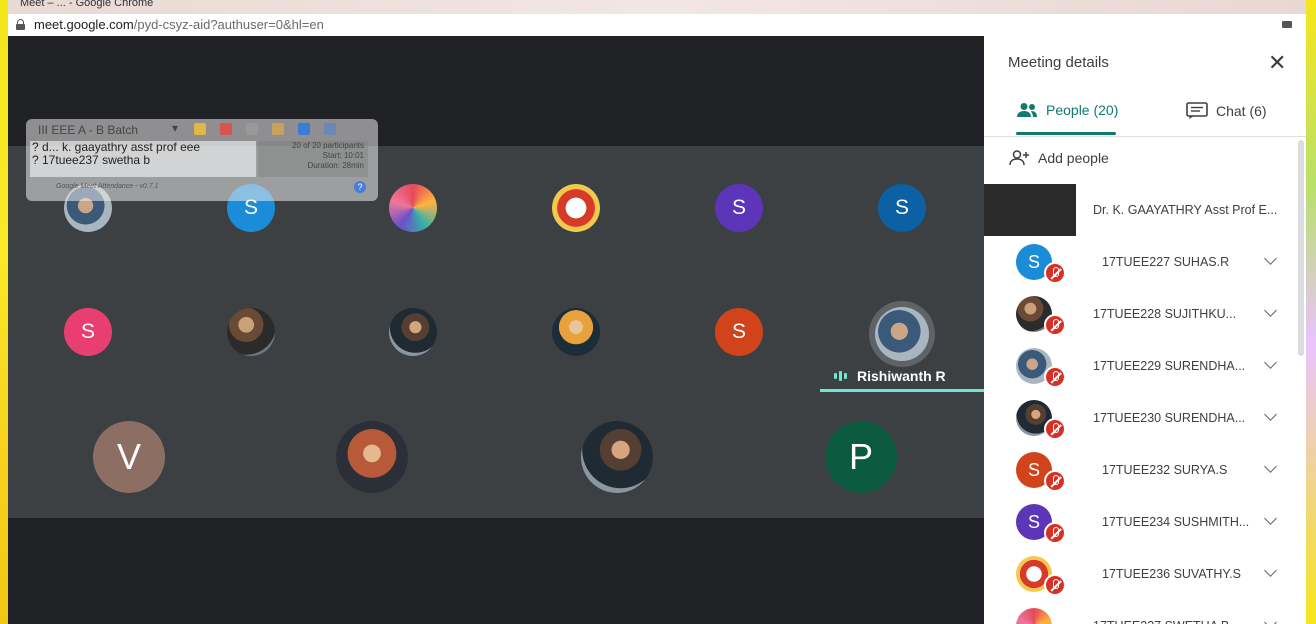 This screenshot has height=624, width=1316. What do you see at coordinates (657, 7) in the screenshot?
I see `title-bar: Meet – ... - Google Chrome` at bounding box center [657, 7].